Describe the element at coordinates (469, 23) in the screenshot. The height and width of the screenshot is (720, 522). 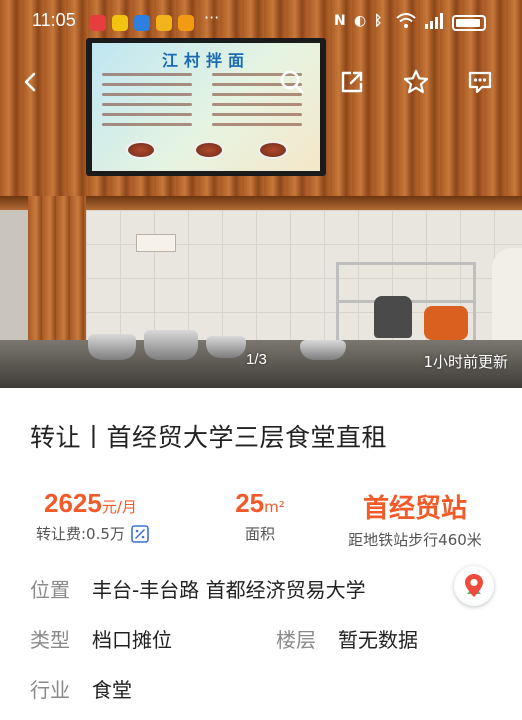
I see `battery-icon` at that location.